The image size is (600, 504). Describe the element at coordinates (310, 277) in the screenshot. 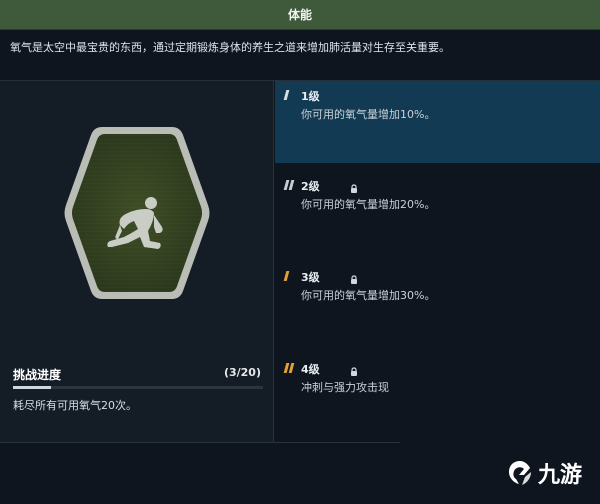

I see `level-name: 3级` at that location.